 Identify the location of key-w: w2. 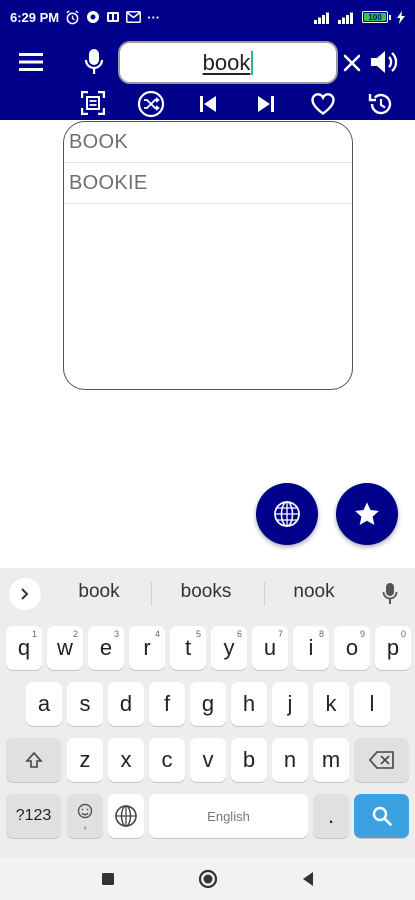
(65, 648).